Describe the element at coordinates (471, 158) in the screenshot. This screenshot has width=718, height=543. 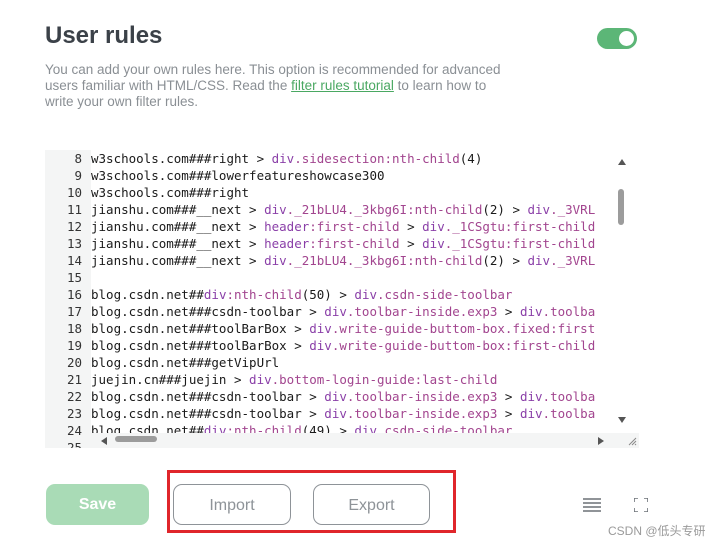
I see `code-token: (4)` at that location.